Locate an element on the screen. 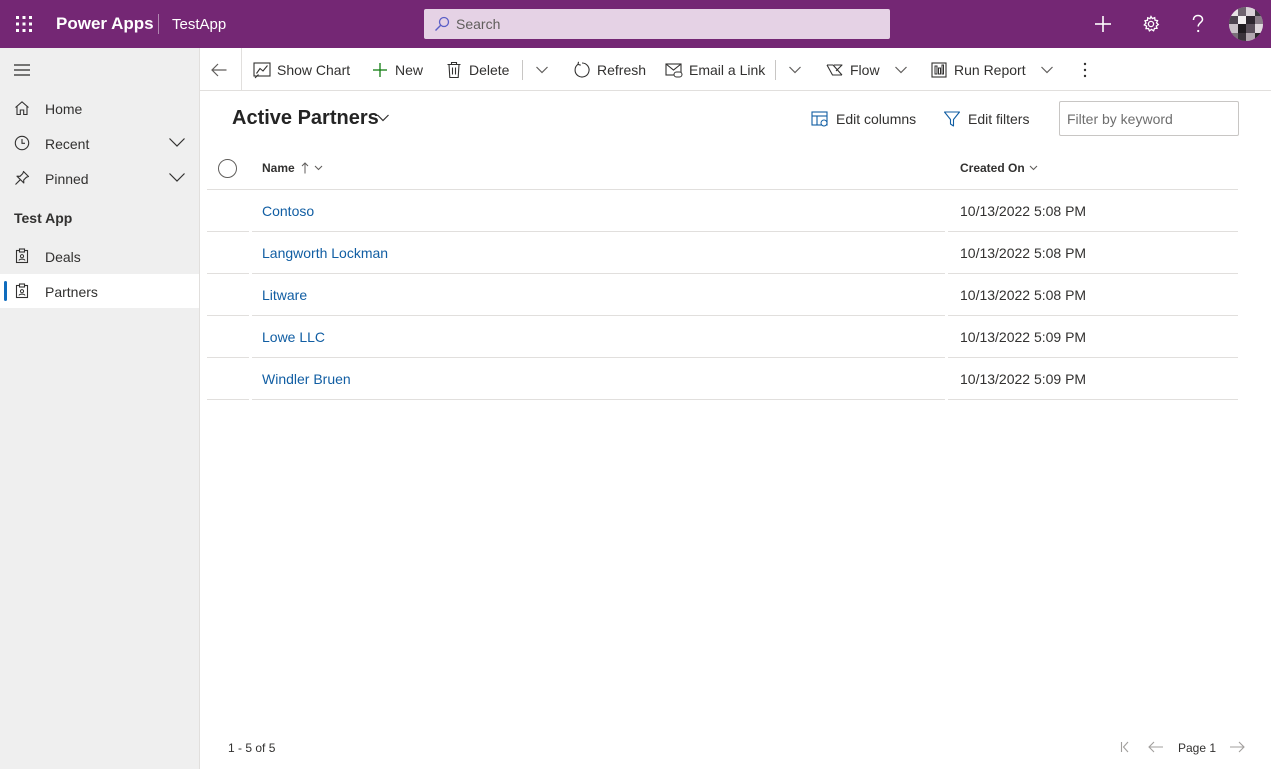 The width and height of the screenshot is (1271, 769). column-header-created-on: Created On is located at coordinates (999, 168).